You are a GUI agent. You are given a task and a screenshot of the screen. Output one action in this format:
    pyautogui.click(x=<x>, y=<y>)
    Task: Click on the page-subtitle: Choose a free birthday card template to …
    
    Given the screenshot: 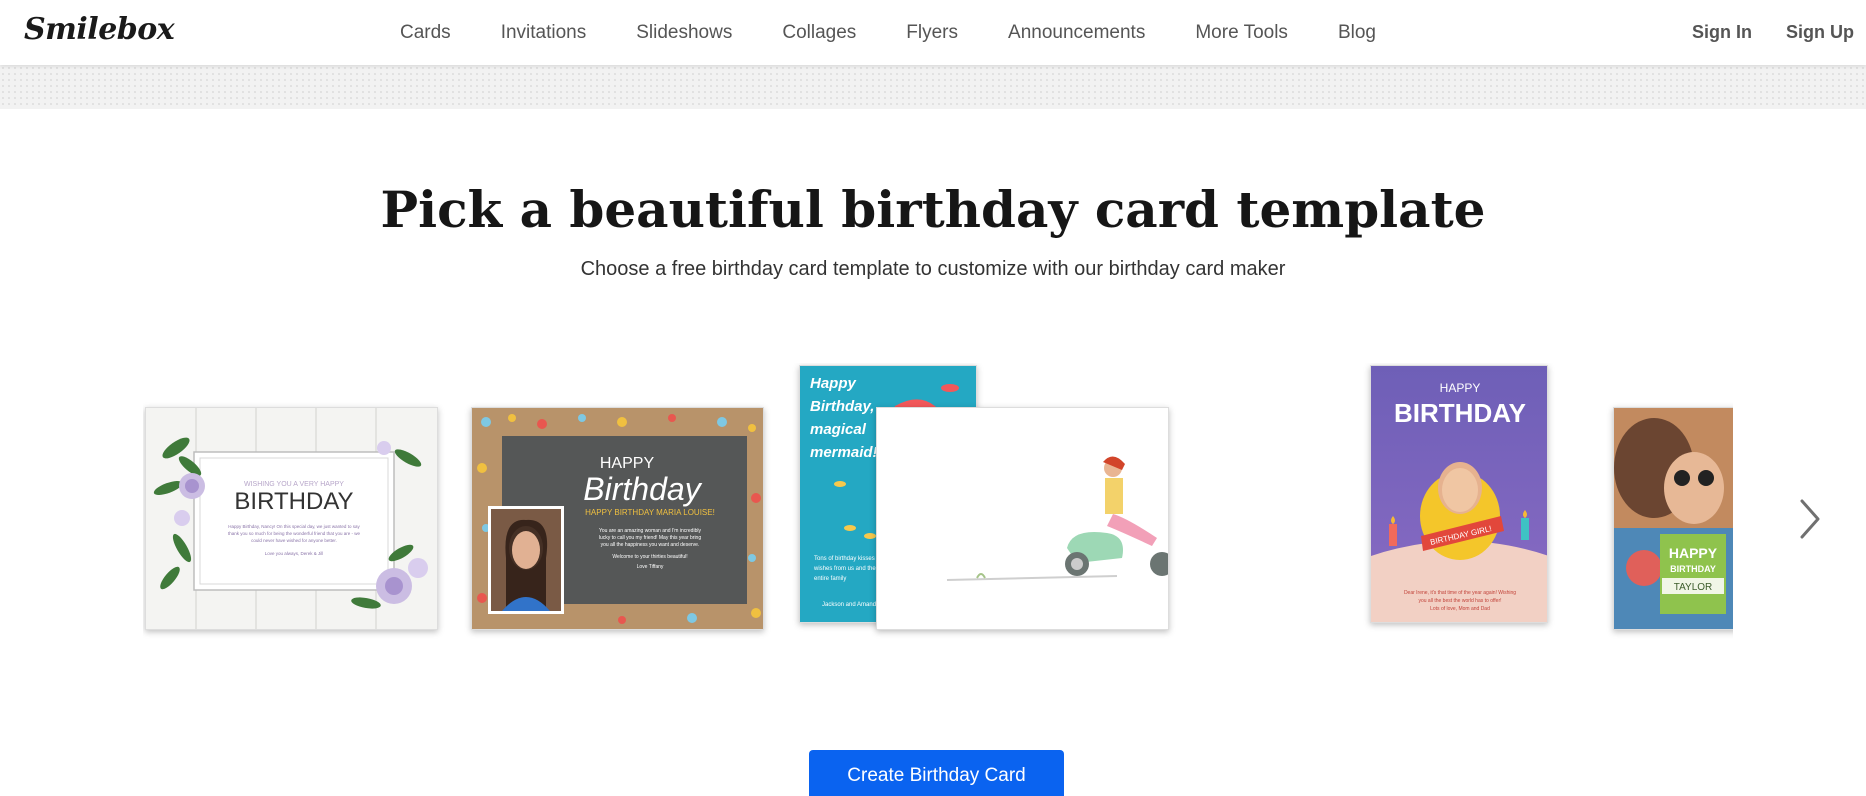 What is the action you would take?
    pyautogui.click(x=933, y=269)
    